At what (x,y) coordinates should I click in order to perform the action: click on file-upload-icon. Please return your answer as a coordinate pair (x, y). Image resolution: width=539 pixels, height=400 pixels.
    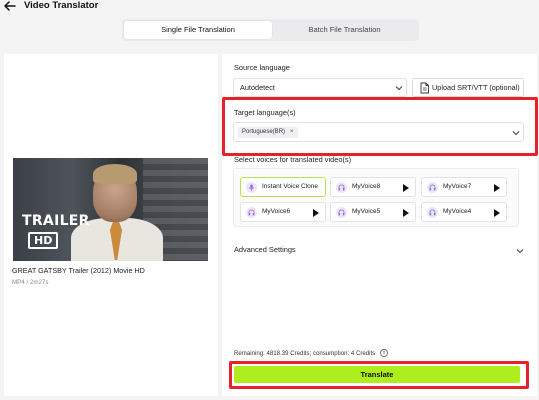
    Looking at the image, I should click on (424, 88).